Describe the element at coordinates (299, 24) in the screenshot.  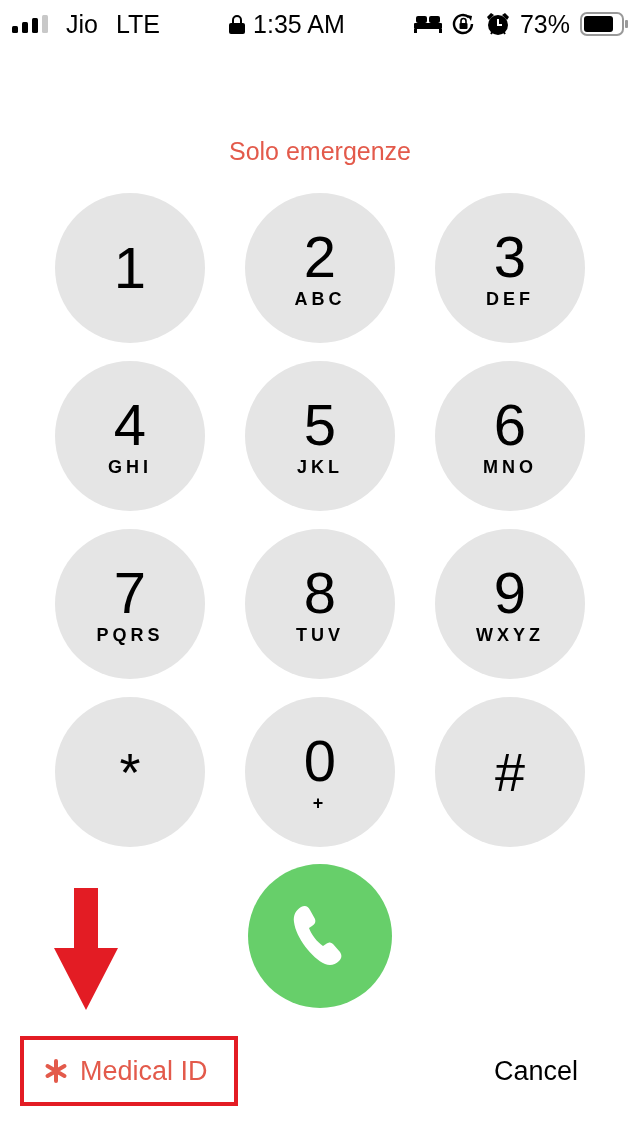
I see `clock-time: 1:35 AM` at that location.